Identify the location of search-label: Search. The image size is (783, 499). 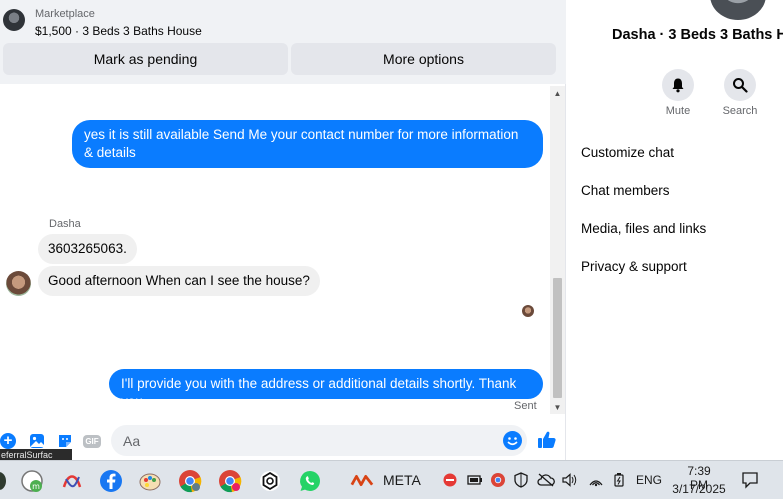
(740, 111).